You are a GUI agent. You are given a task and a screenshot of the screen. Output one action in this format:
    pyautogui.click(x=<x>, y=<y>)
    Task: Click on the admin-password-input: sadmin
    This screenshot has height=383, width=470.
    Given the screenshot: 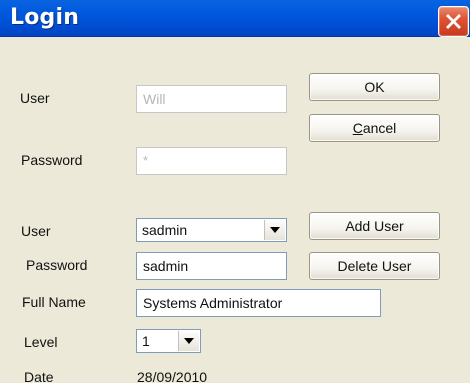 What is the action you would take?
    pyautogui.click(x=211, y=266)
    